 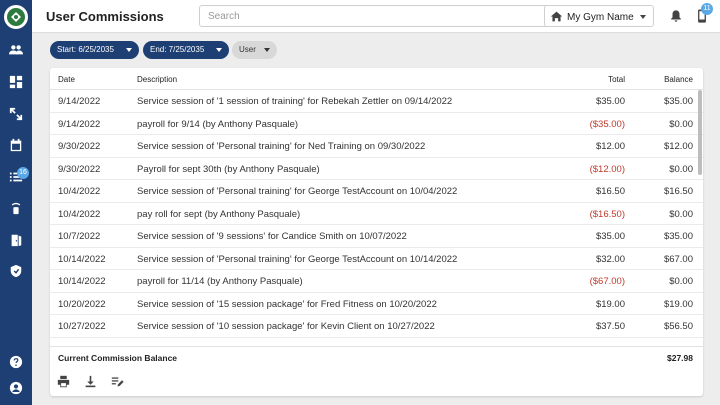 What do you see at coordinates (678, 326) in the screenshot?
I see `row-balance: $56.50` at bounding box center [678, 326].